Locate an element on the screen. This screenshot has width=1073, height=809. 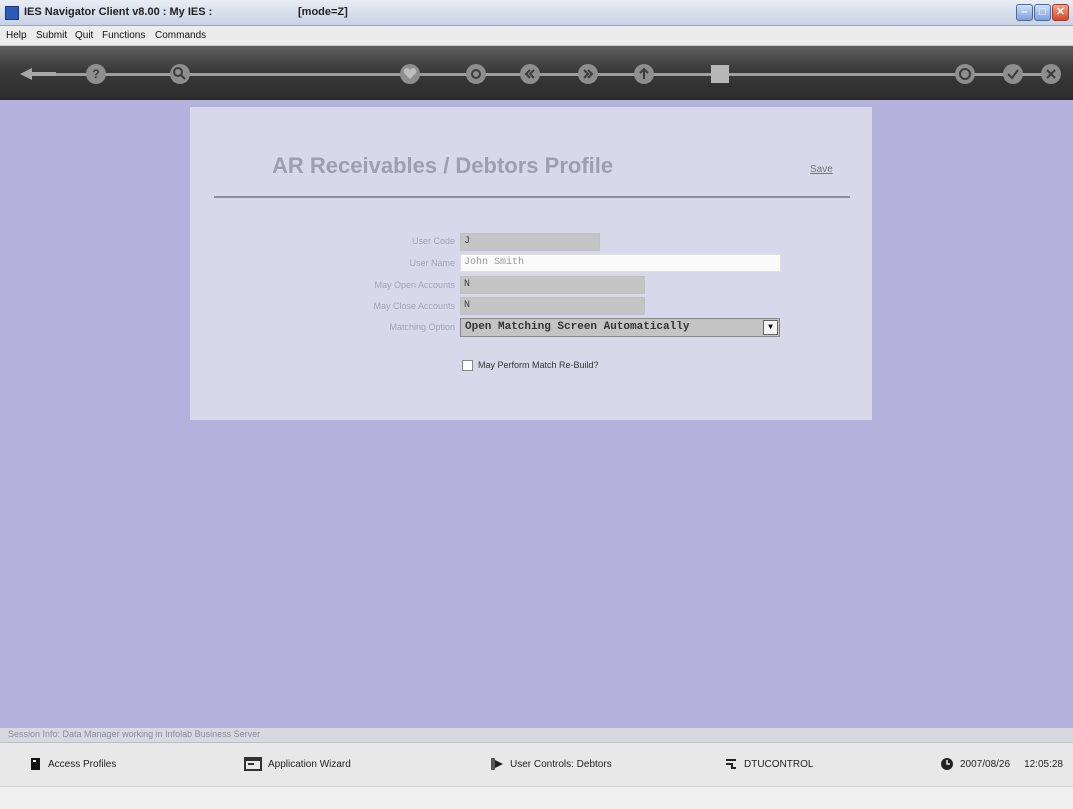
dtucontrol-label: DTUCONTROL is located at coordinates (779, 764).